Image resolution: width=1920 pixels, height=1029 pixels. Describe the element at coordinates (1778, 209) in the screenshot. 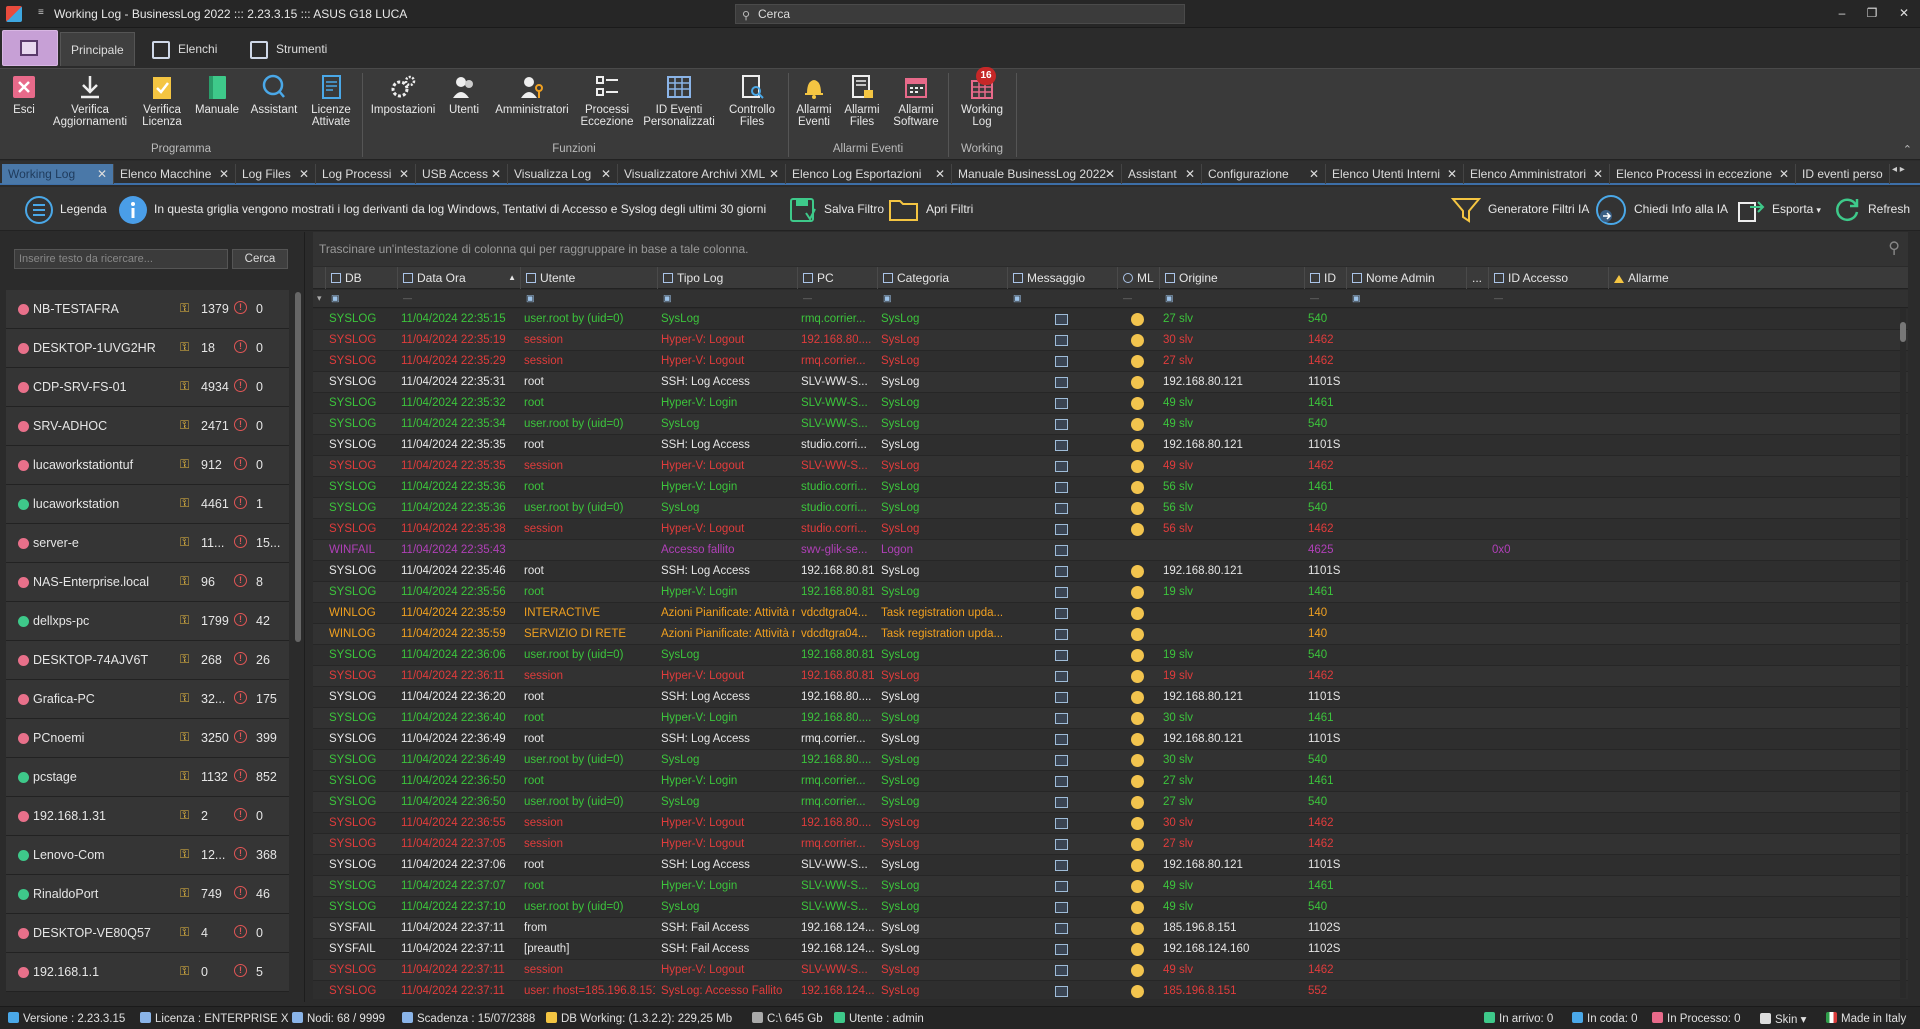

I see `export-button: Esporta ▾` at that location.